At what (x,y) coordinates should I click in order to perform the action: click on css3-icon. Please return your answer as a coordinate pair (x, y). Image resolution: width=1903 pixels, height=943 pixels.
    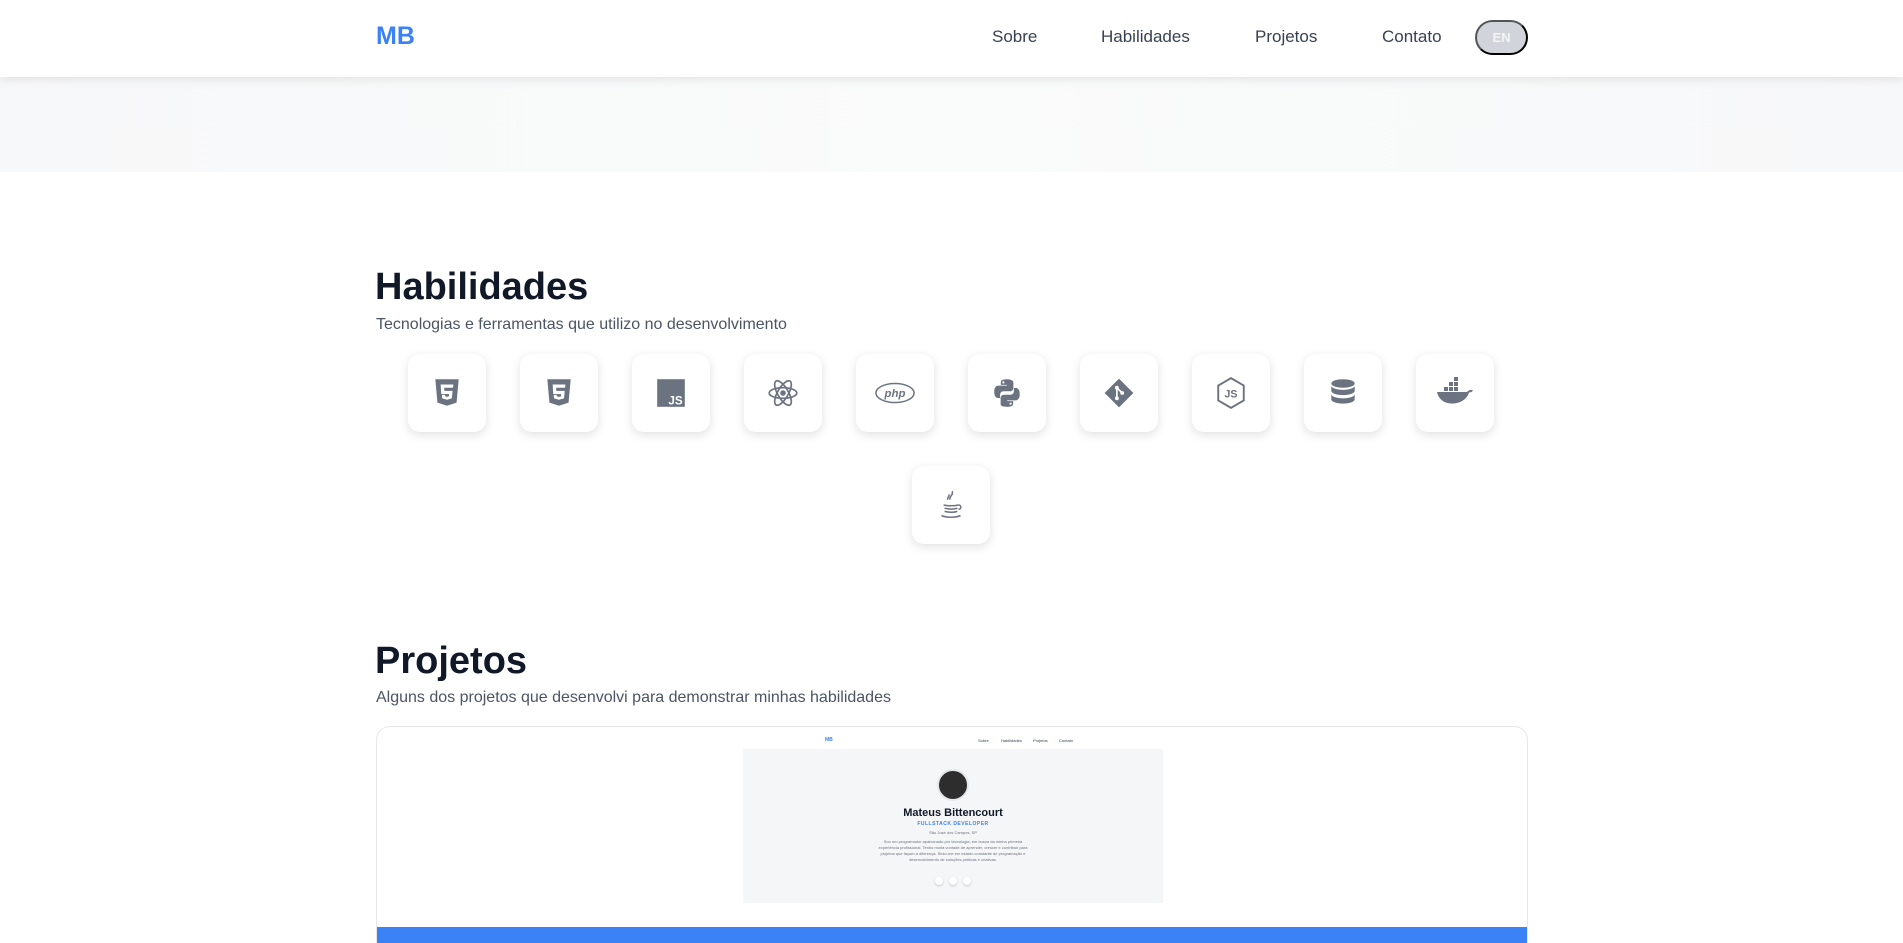
    Looking at the image, I should click on (559, 392).